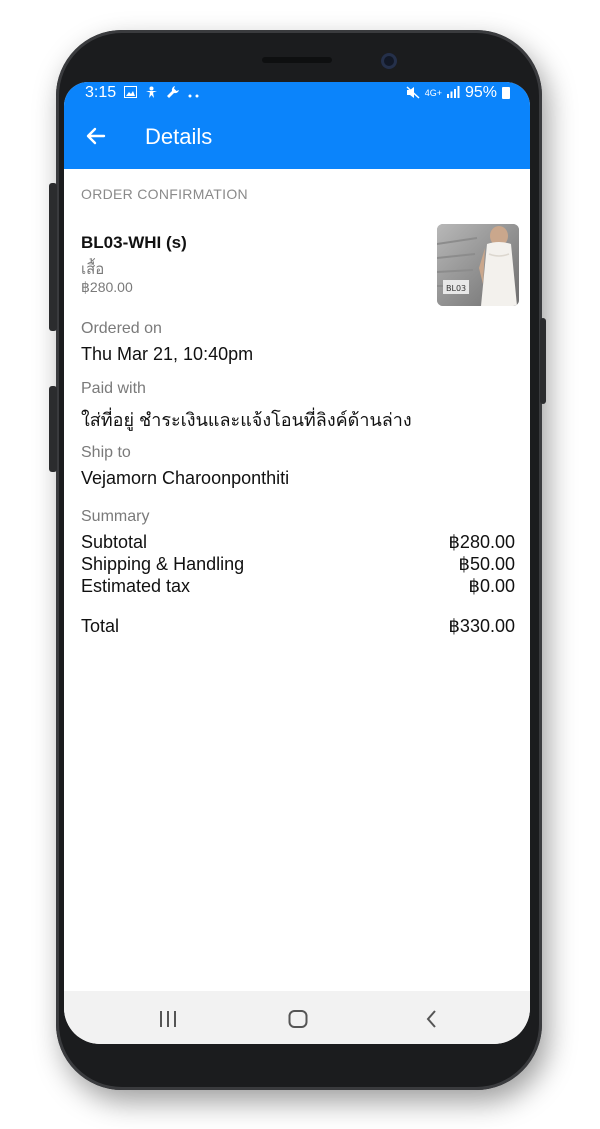 The height and width of the screenshot is (1129, 600). I want to click on battery-icon, so click(506, 93).